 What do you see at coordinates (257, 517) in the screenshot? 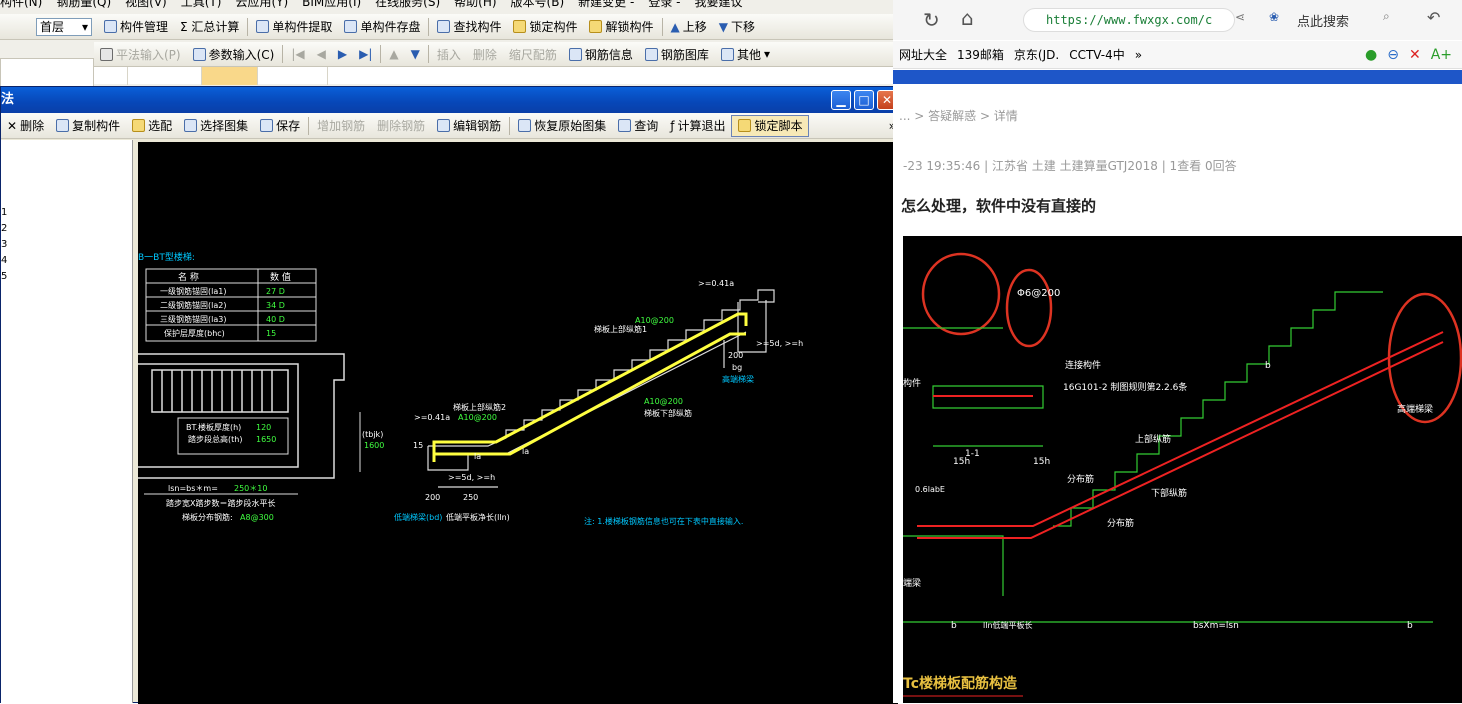
I see `dist-value: A8@300` at bounding box center [257, 517].